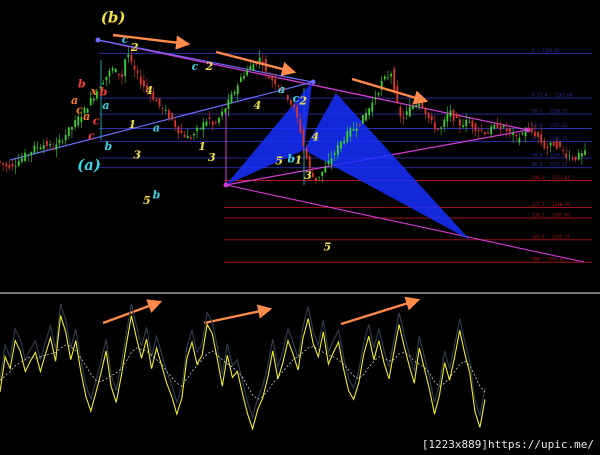 The height and width of the screenshot is (455, 600). Describe the element at coordinates (550, 155) in the screenshot. I see `fib-label: 78.6 · 1254.32` at that location.